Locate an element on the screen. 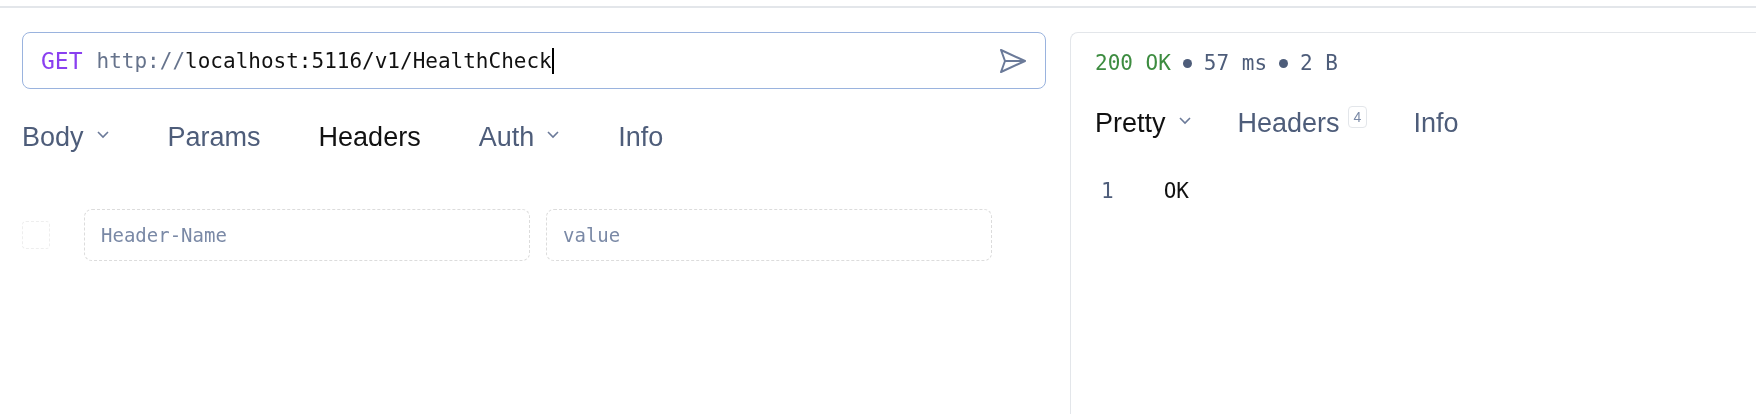 The height and width of the screenshot is (414, 1756). code-text: OK is located at coordinates (1176, 191).